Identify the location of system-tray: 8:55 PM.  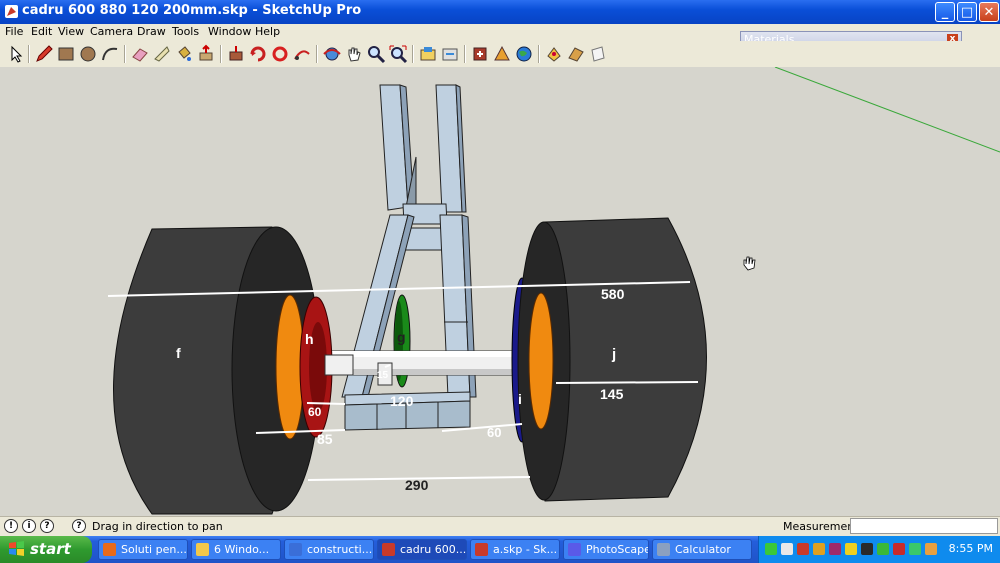
(879, 549).